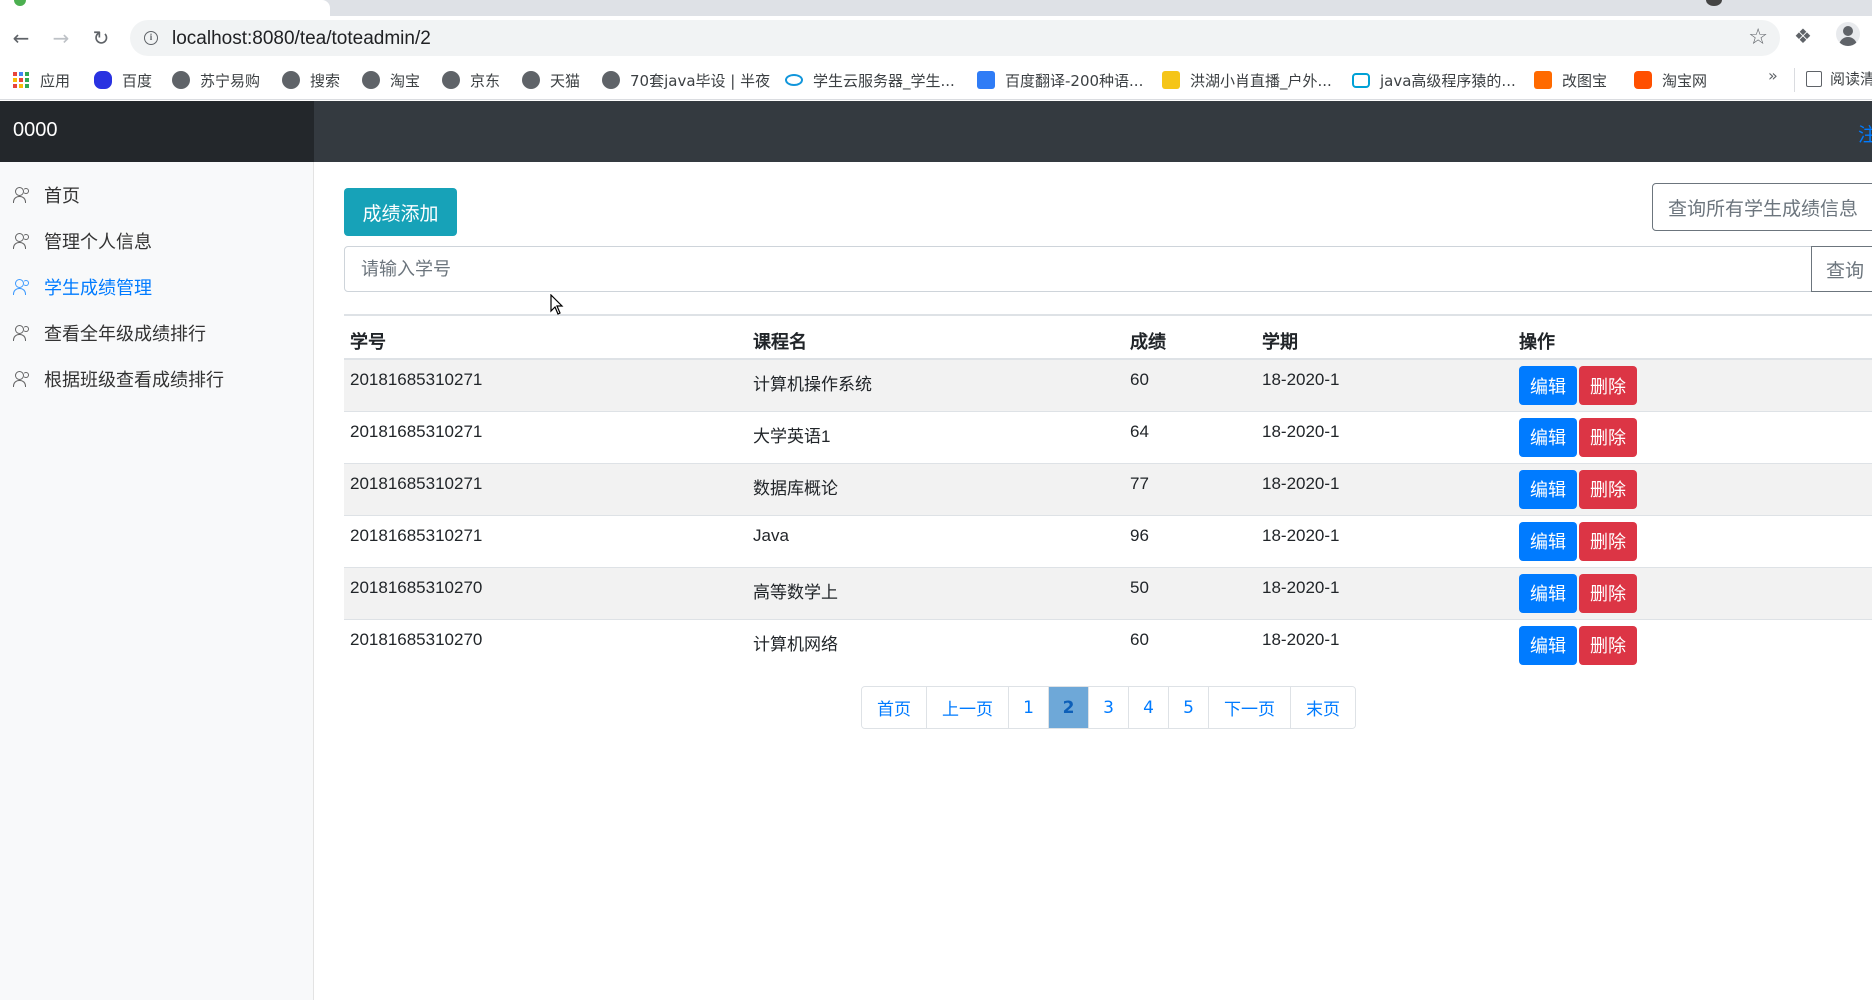  Describe the element at coordinates (1189, 707) in the screenshot. I see `pagination-page-5: 5` at that location.